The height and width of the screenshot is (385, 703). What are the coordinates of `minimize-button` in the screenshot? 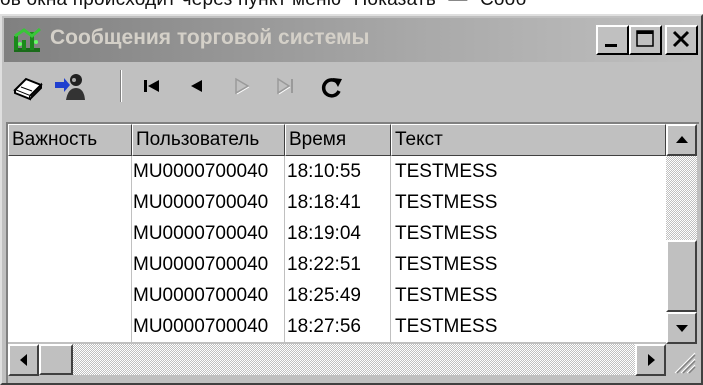 It's located at (612, 40).